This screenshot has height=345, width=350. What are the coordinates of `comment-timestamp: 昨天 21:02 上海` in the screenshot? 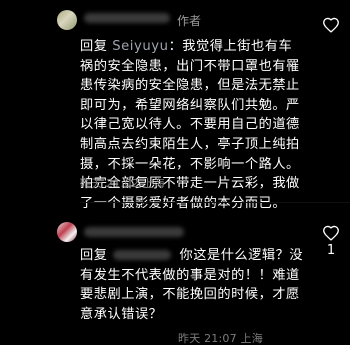 It's located at (122, 183).